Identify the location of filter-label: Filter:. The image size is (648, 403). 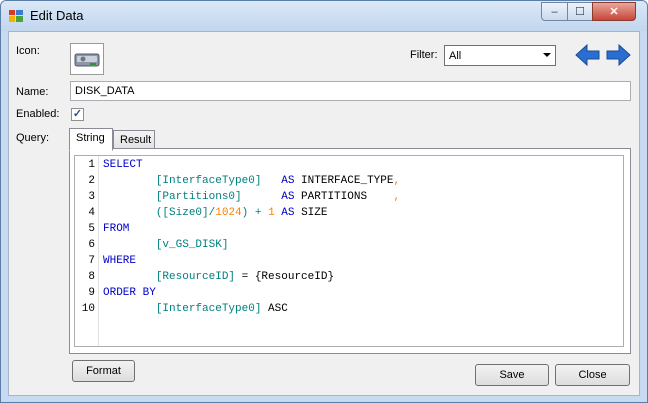
(424, 55).